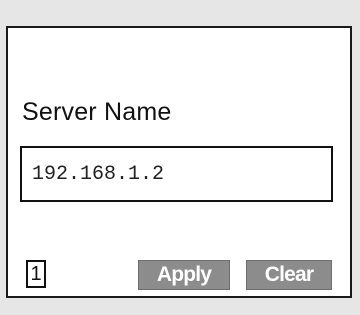 The image size is (360, 315). I want to click on top-bezel, so click(180, 13).